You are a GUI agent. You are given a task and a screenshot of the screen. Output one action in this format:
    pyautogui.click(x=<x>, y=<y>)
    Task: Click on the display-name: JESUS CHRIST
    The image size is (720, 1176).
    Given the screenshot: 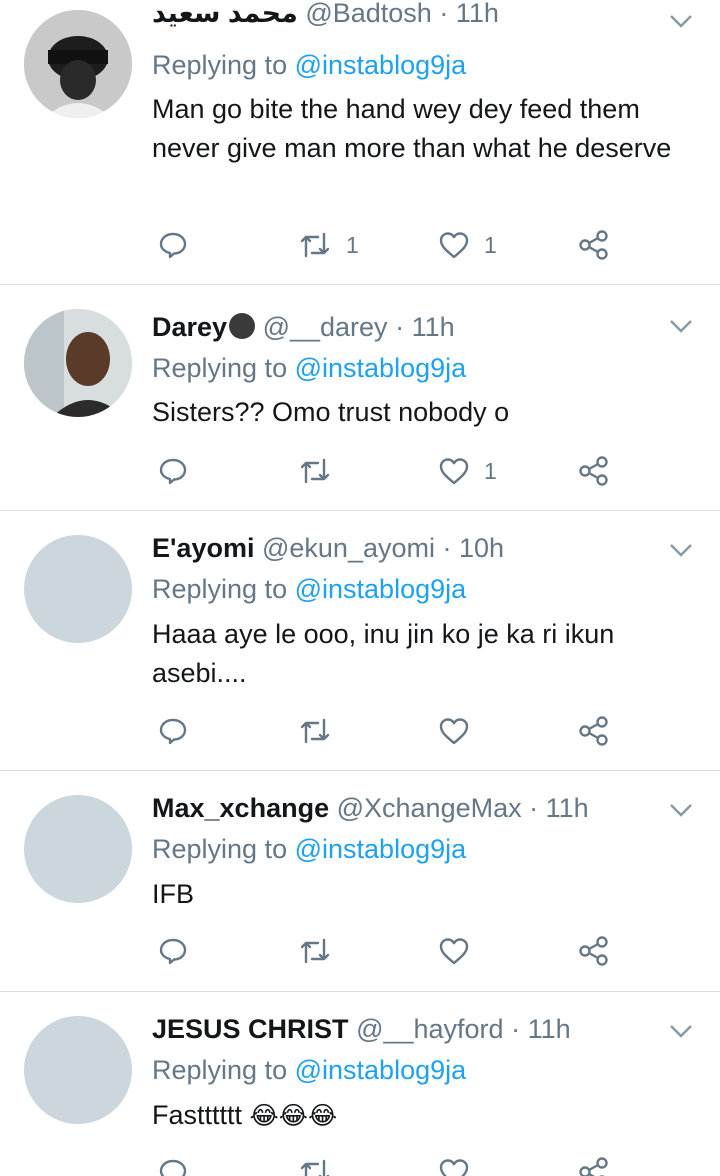 What is the action you would take?
    pyautogui.click(x=250, y=1029)
    